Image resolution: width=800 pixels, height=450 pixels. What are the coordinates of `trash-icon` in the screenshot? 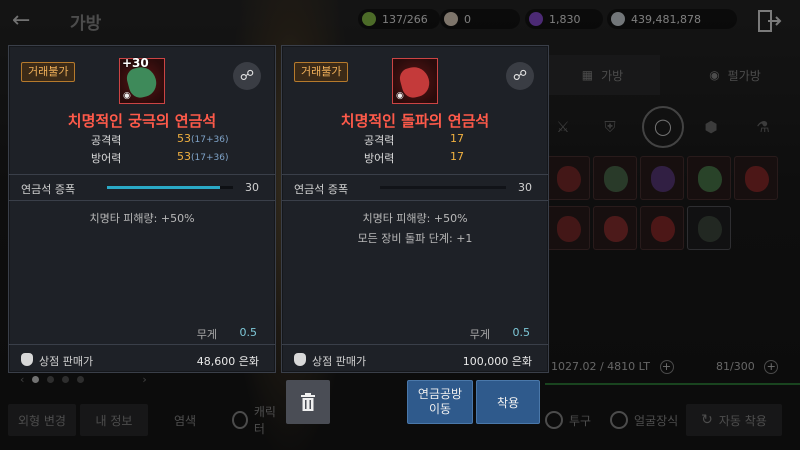 It's located at (308, 402).